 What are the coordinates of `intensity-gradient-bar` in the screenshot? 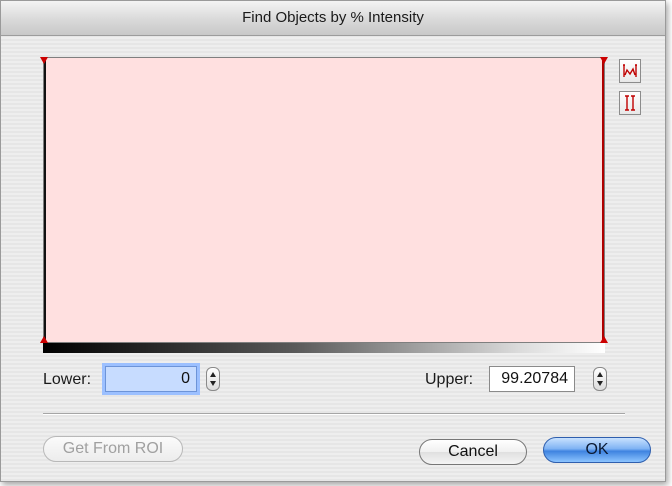 It's located at (324, 348).